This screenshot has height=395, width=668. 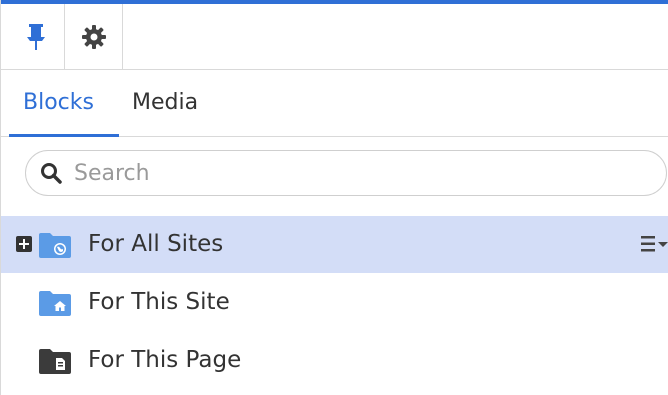 What do you see at coordinates (364, 173) in the screenshot?
I see `search-input` at bounding box center [364, 173].